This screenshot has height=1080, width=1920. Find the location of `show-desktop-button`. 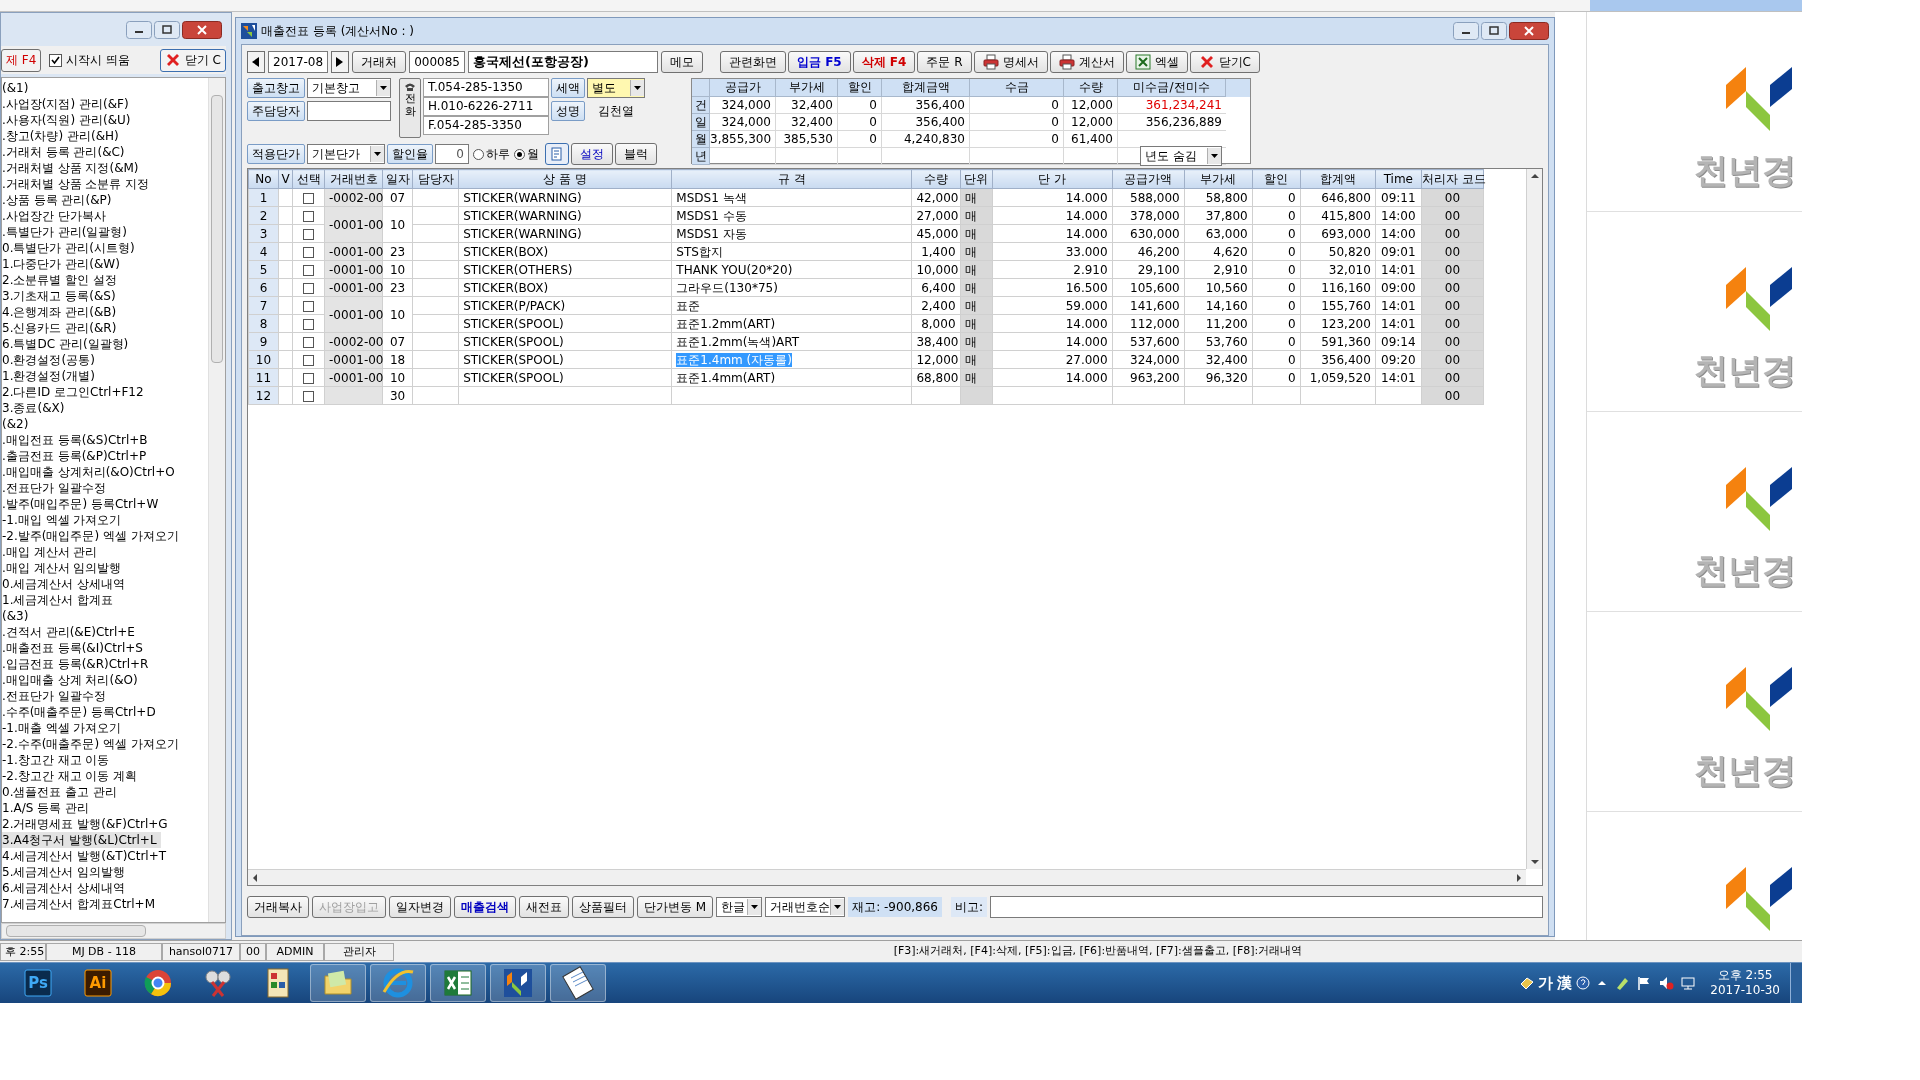

show-desktop-button is located at coordinates (1796, 983).